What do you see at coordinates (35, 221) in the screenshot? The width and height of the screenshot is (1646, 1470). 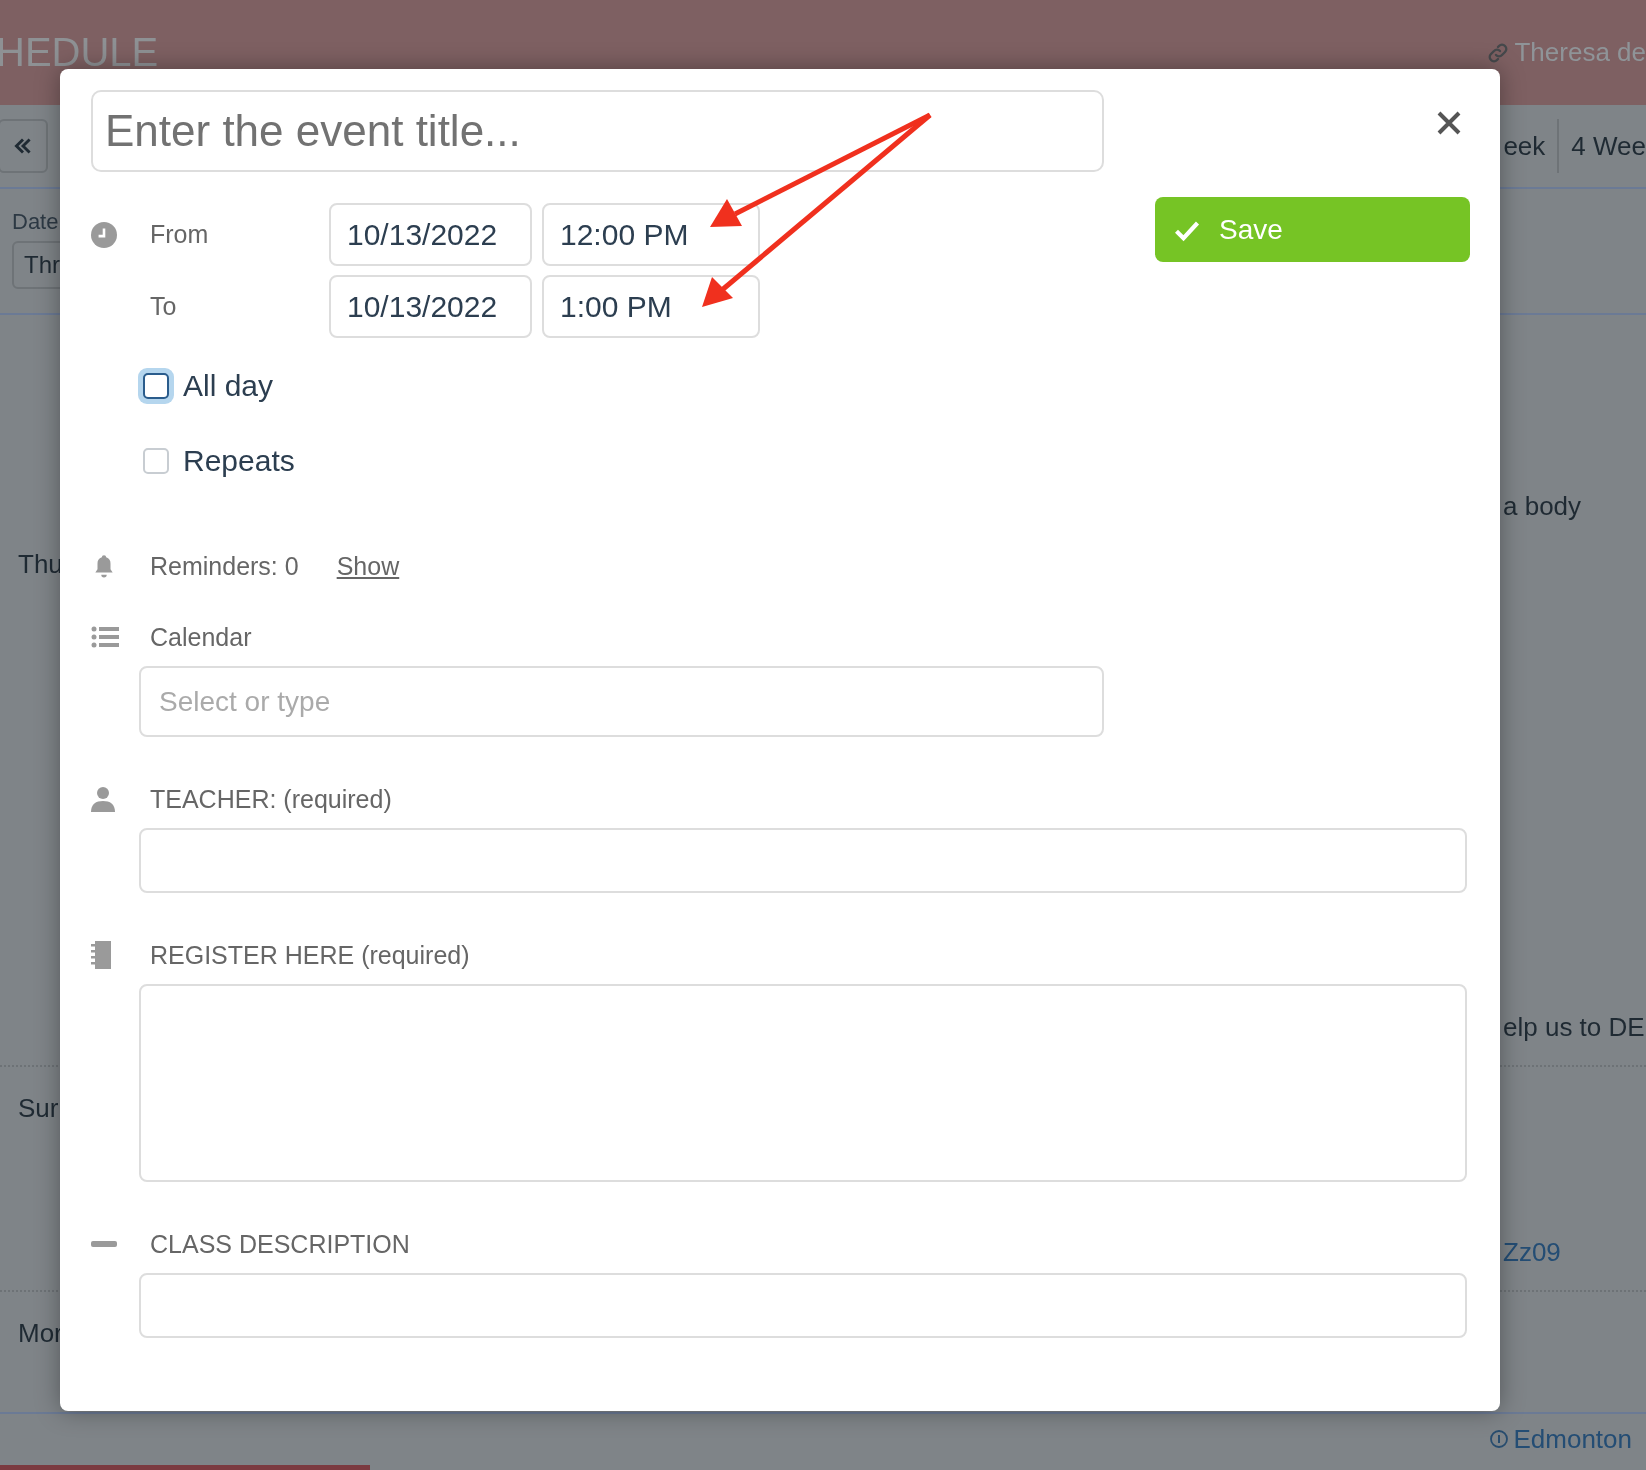 I see `date-label: Date` at bounding box center [35, 221].